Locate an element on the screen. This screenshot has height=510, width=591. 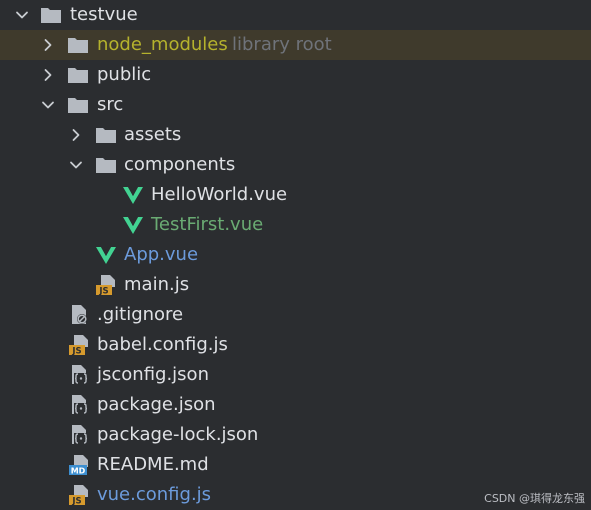
library-root-hint: library root is located at coordinates (282, 44).